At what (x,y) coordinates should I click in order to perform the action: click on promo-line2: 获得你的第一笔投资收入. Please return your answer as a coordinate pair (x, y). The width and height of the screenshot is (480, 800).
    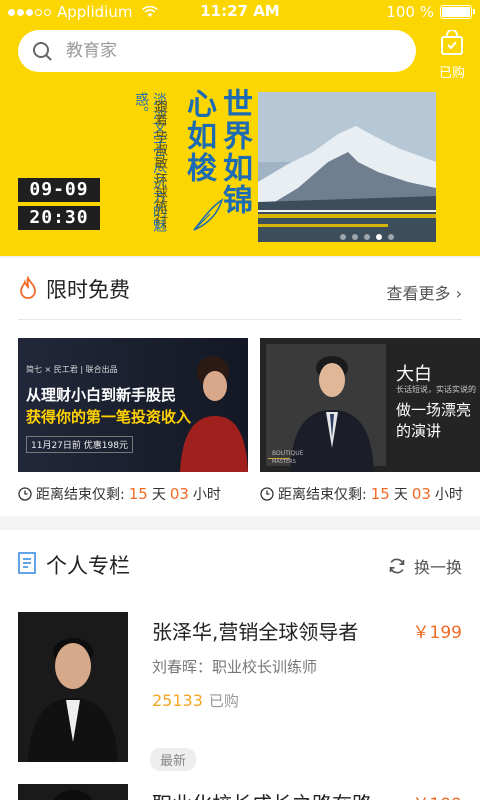
    Looking at the image, I should click on (109, 417).